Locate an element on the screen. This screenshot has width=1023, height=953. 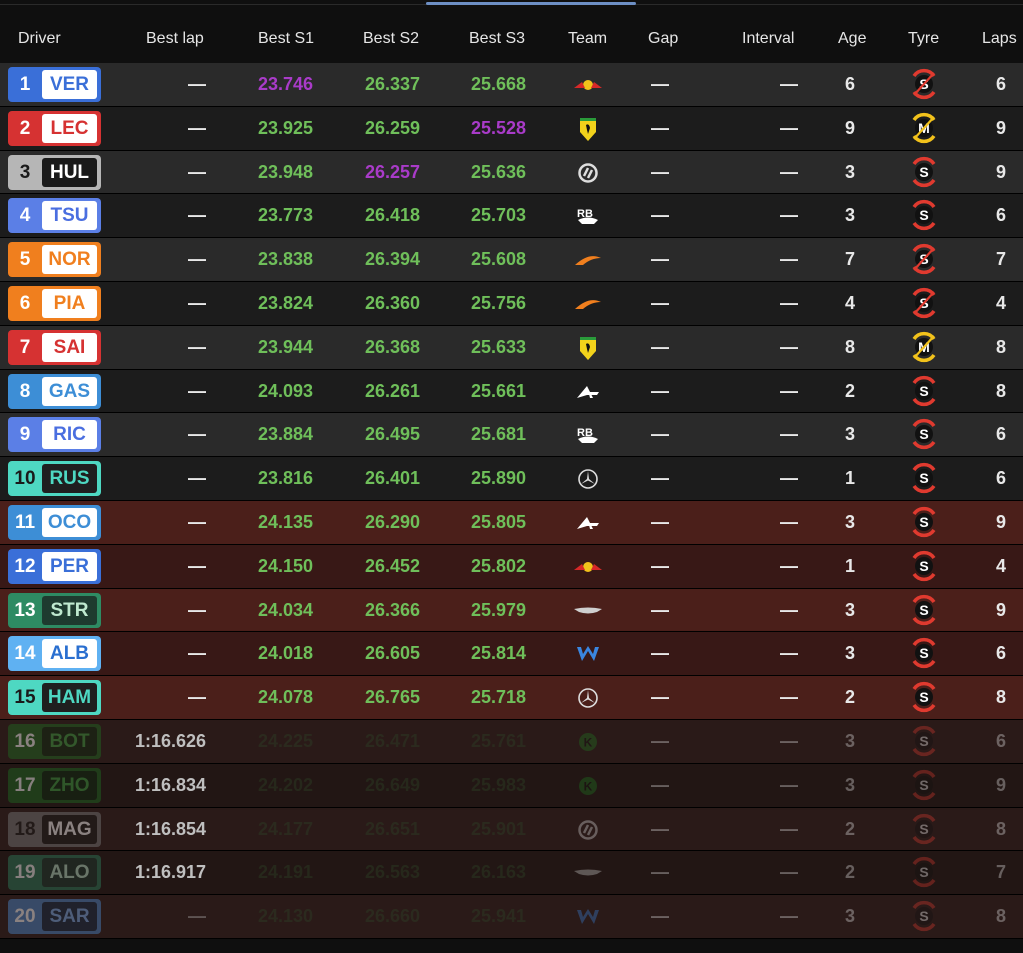
best-s2-time: 26.660 is located at coordinates (392, 916).